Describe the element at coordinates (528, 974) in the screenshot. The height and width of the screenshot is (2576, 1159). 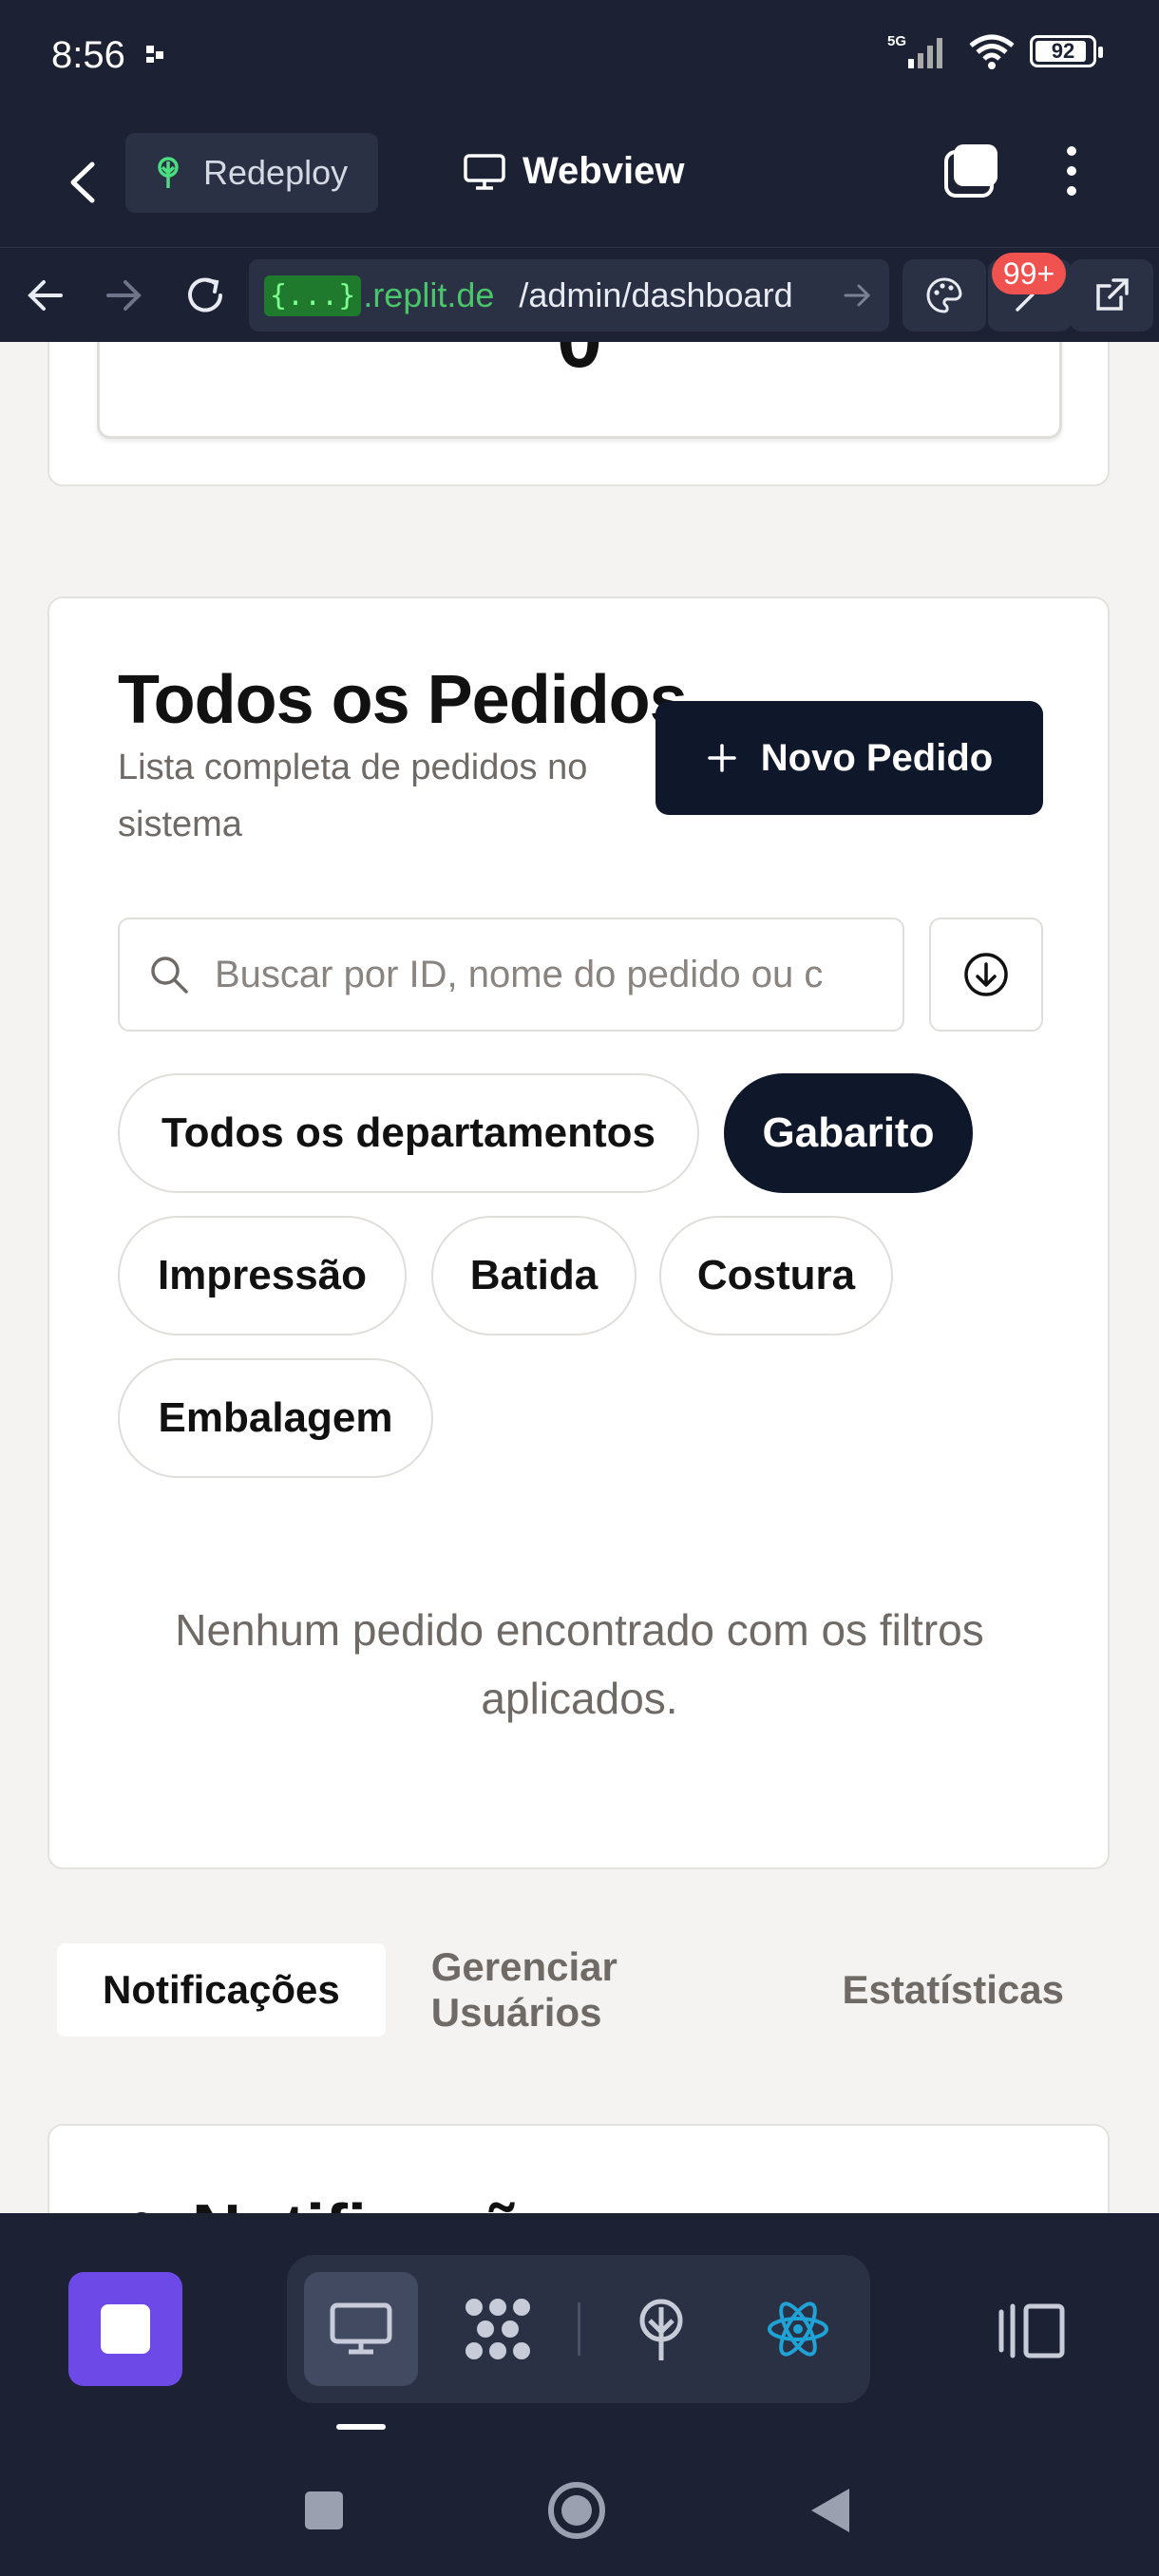
I see `search-input` at that location.